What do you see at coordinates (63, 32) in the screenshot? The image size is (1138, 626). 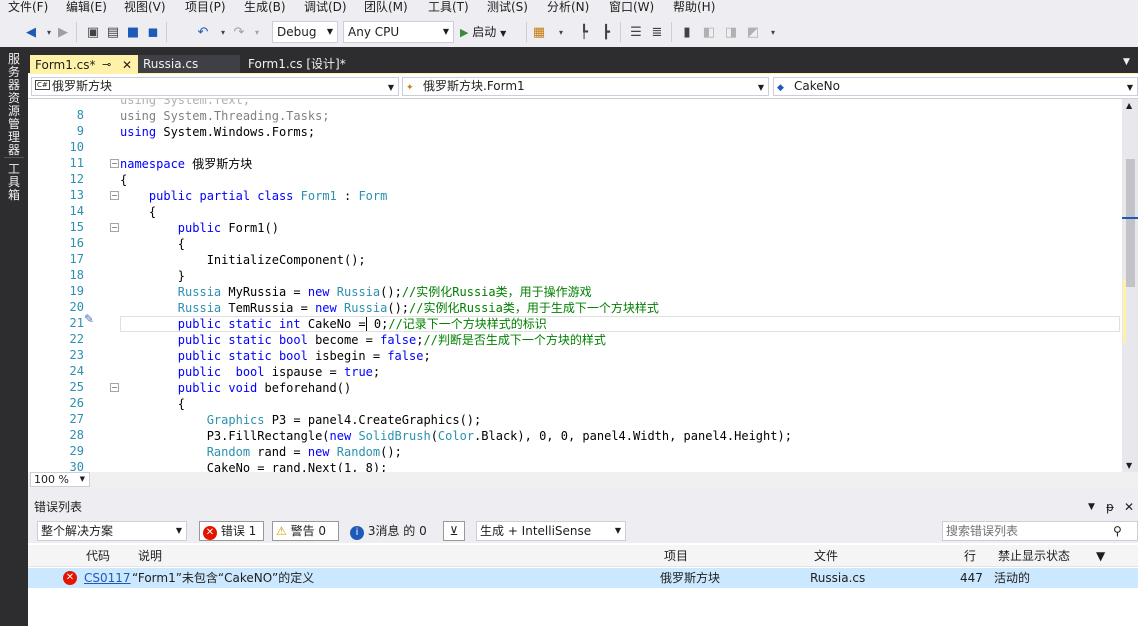 I see `forward-icon: ▶` at bounding box center [63, 32].